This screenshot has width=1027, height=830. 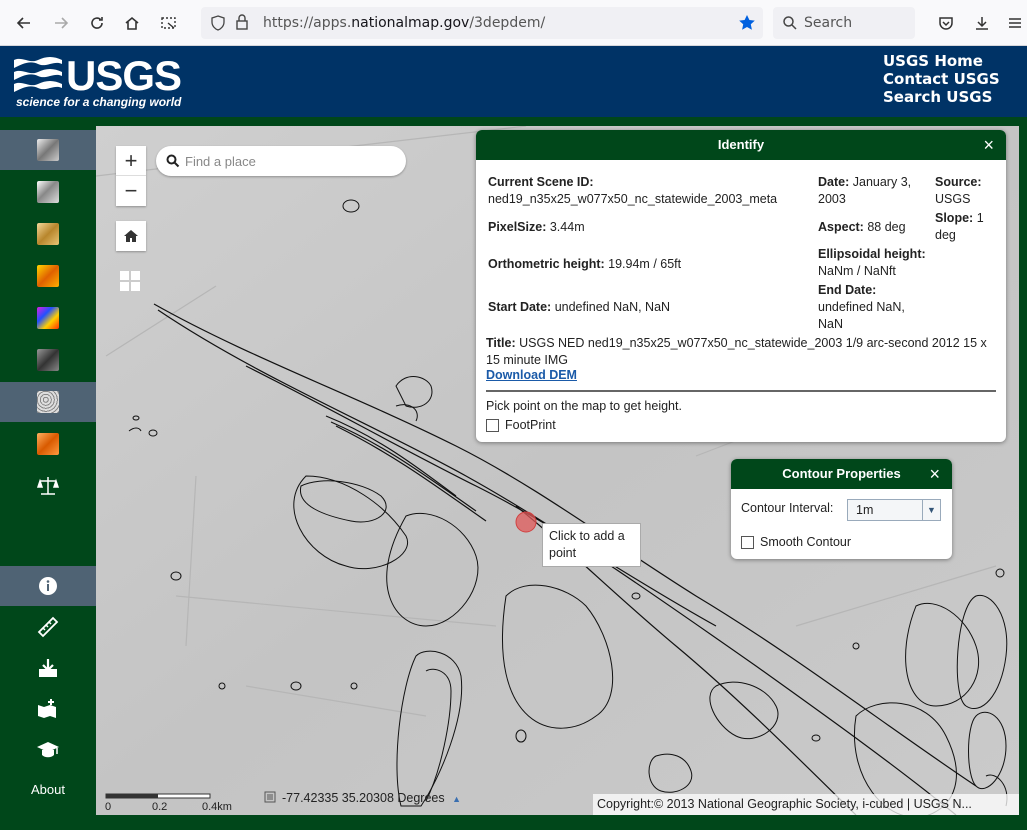 I want to click on contour-interval-value: 1m, so click(x=865, y=510).